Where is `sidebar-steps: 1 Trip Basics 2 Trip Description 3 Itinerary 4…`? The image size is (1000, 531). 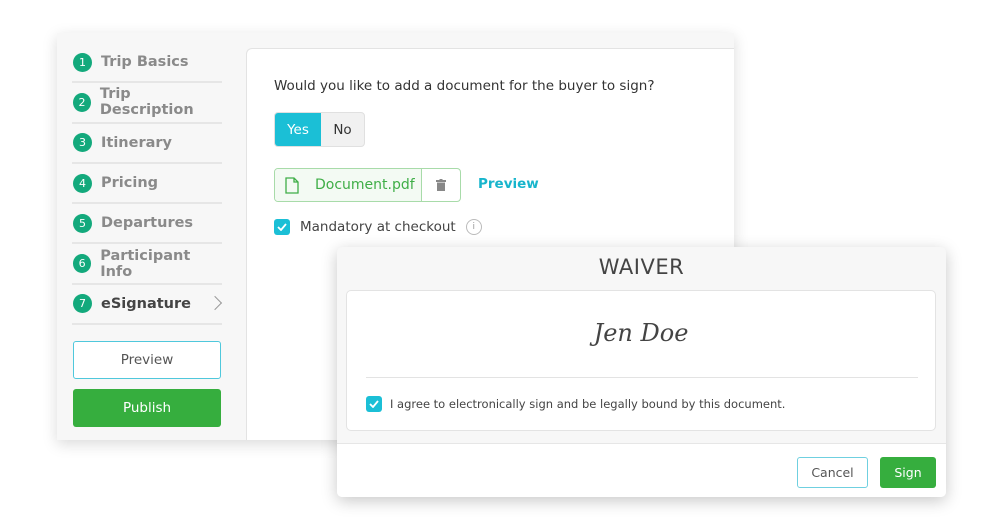 sidebar-steps: 1 Trip Basics 2 Trip Description 3 Itinerary 4… is located at coordinates (147, 184).